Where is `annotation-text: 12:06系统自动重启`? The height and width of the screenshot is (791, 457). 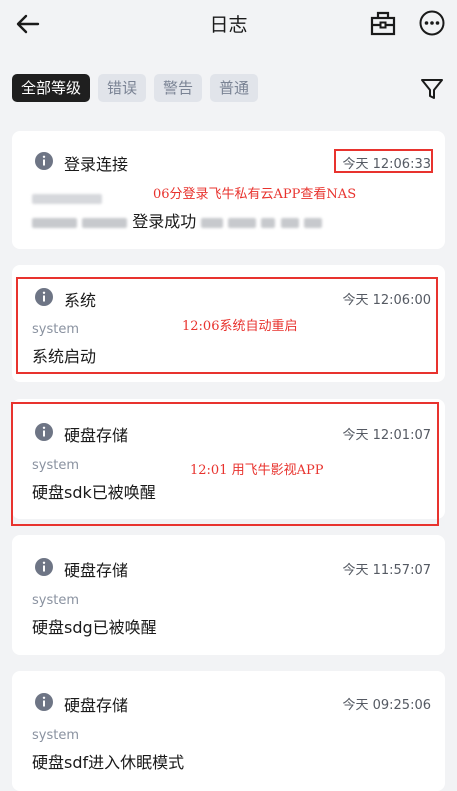 annotation-text: 12:06系统自动重启 is located at coordinates (240, 326).